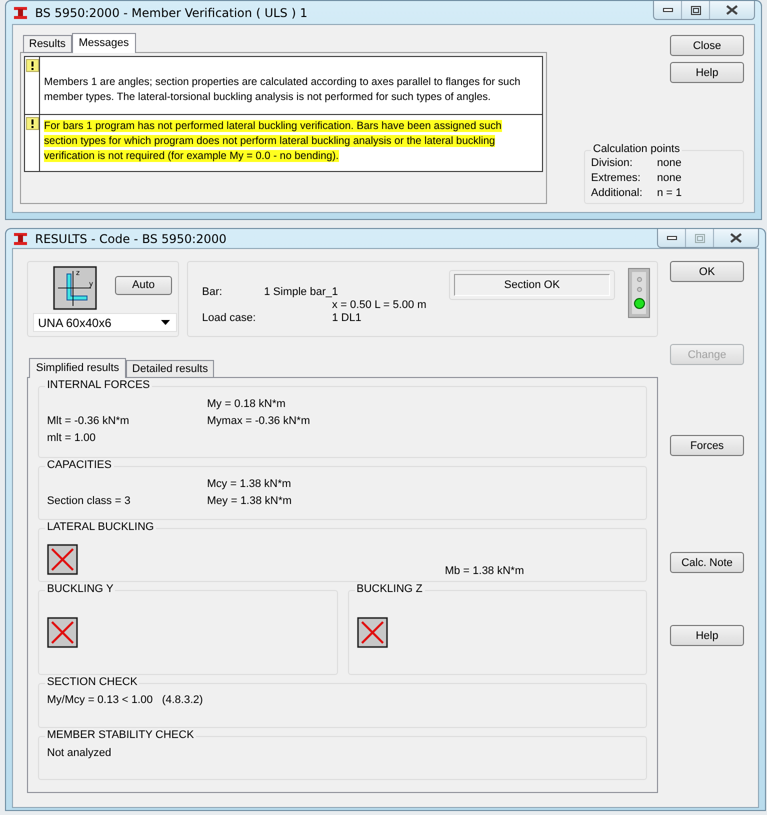 This screenshot has width=767, height=815. I want to click on field-label: Division:, so click(612, 163).